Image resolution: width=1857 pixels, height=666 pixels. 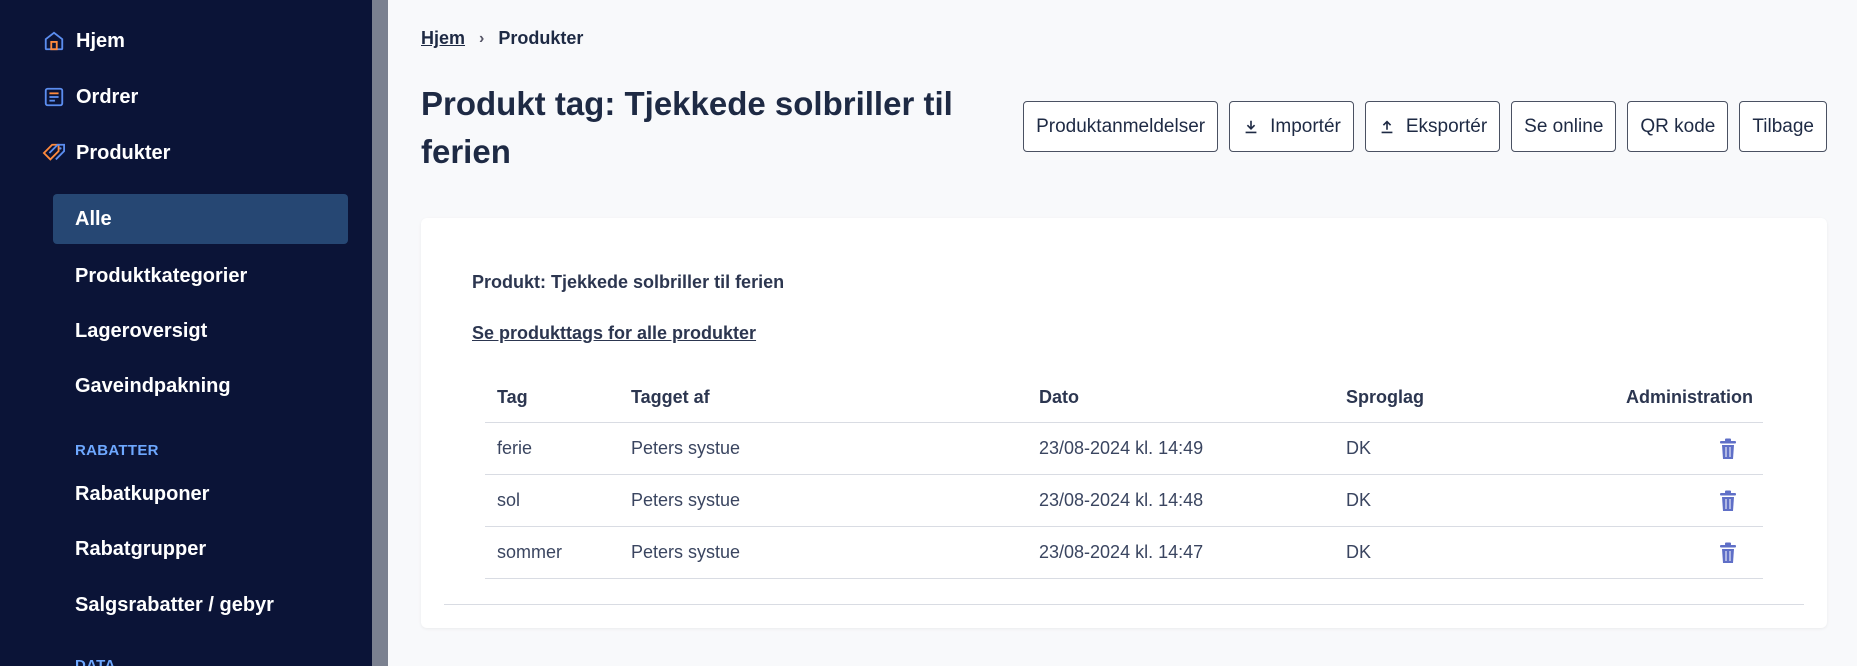 I want to click on sidebar-subitem-lageroversigt: Lageroversigt, so click(x=200, y=331).